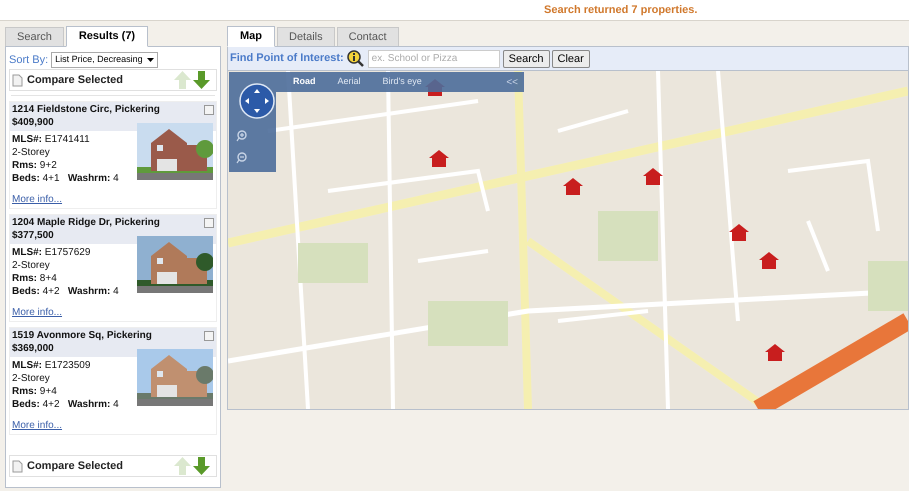 The width and height of the screenshot is (909, 491). Describe the element at coordinates (66, 178) in the screenshot. I see `bed-bath-count: Beds: 4+1 Washrm: 4` at that location.